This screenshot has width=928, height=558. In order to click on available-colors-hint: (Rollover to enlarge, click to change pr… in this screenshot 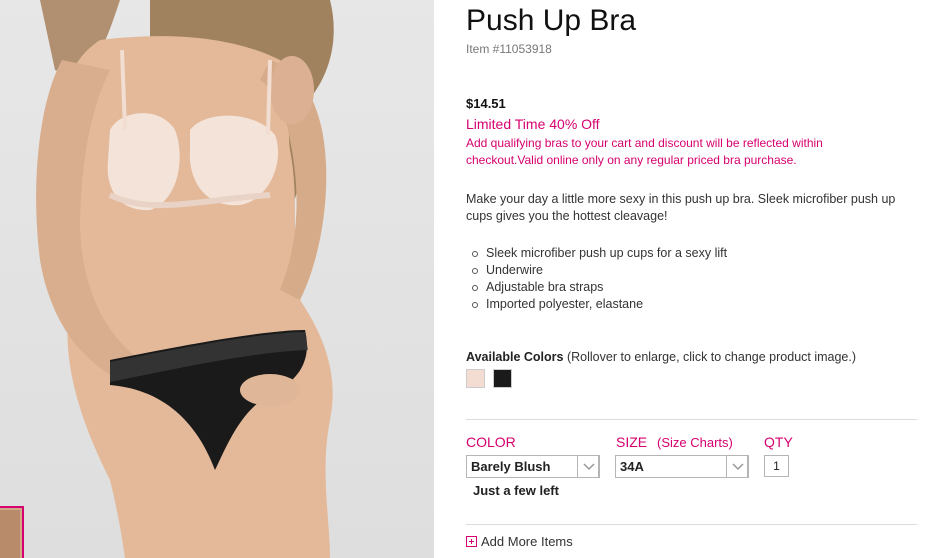, I will do `click(711, 357)`.